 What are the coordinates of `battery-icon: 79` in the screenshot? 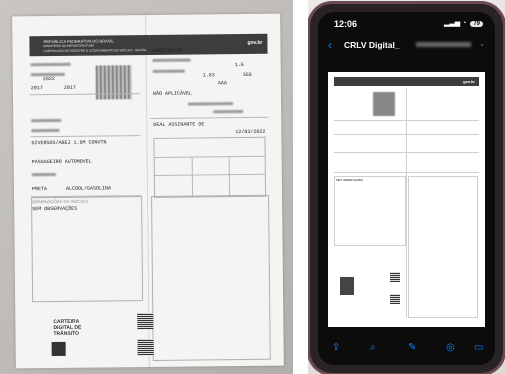 It's located at (476, 24).